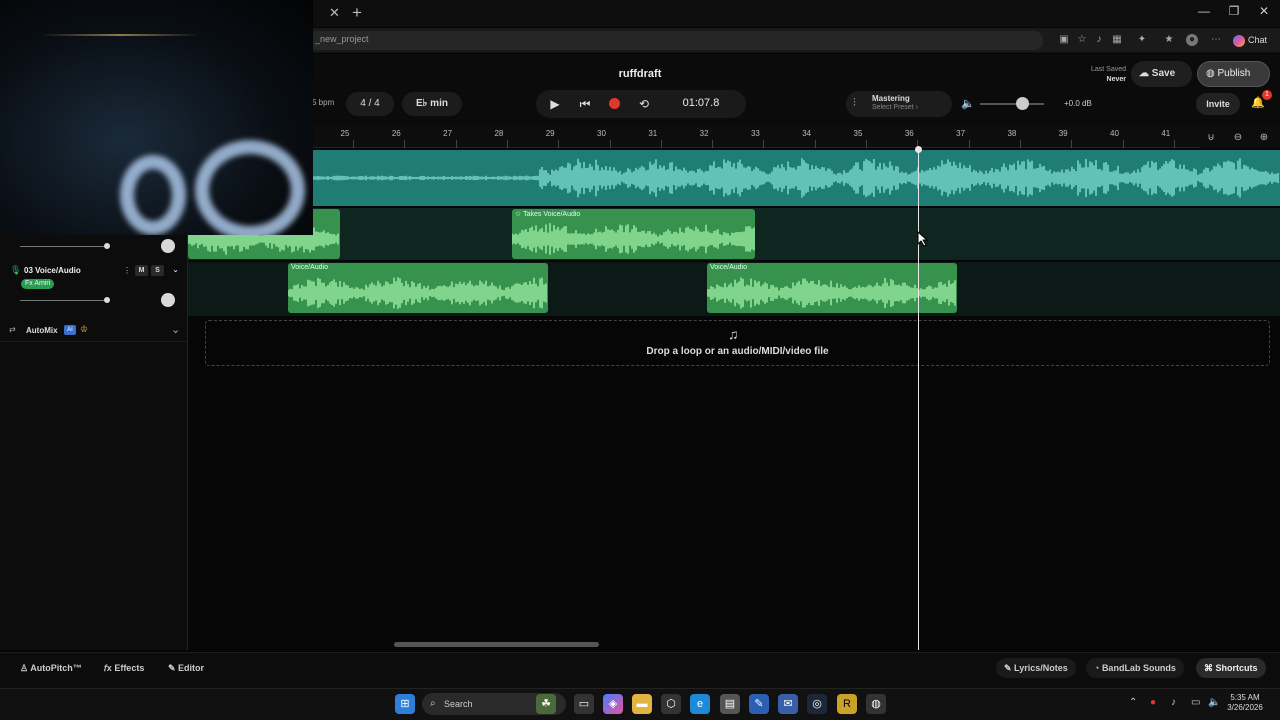  I want to click on solo-button: S, so click(157, 270).